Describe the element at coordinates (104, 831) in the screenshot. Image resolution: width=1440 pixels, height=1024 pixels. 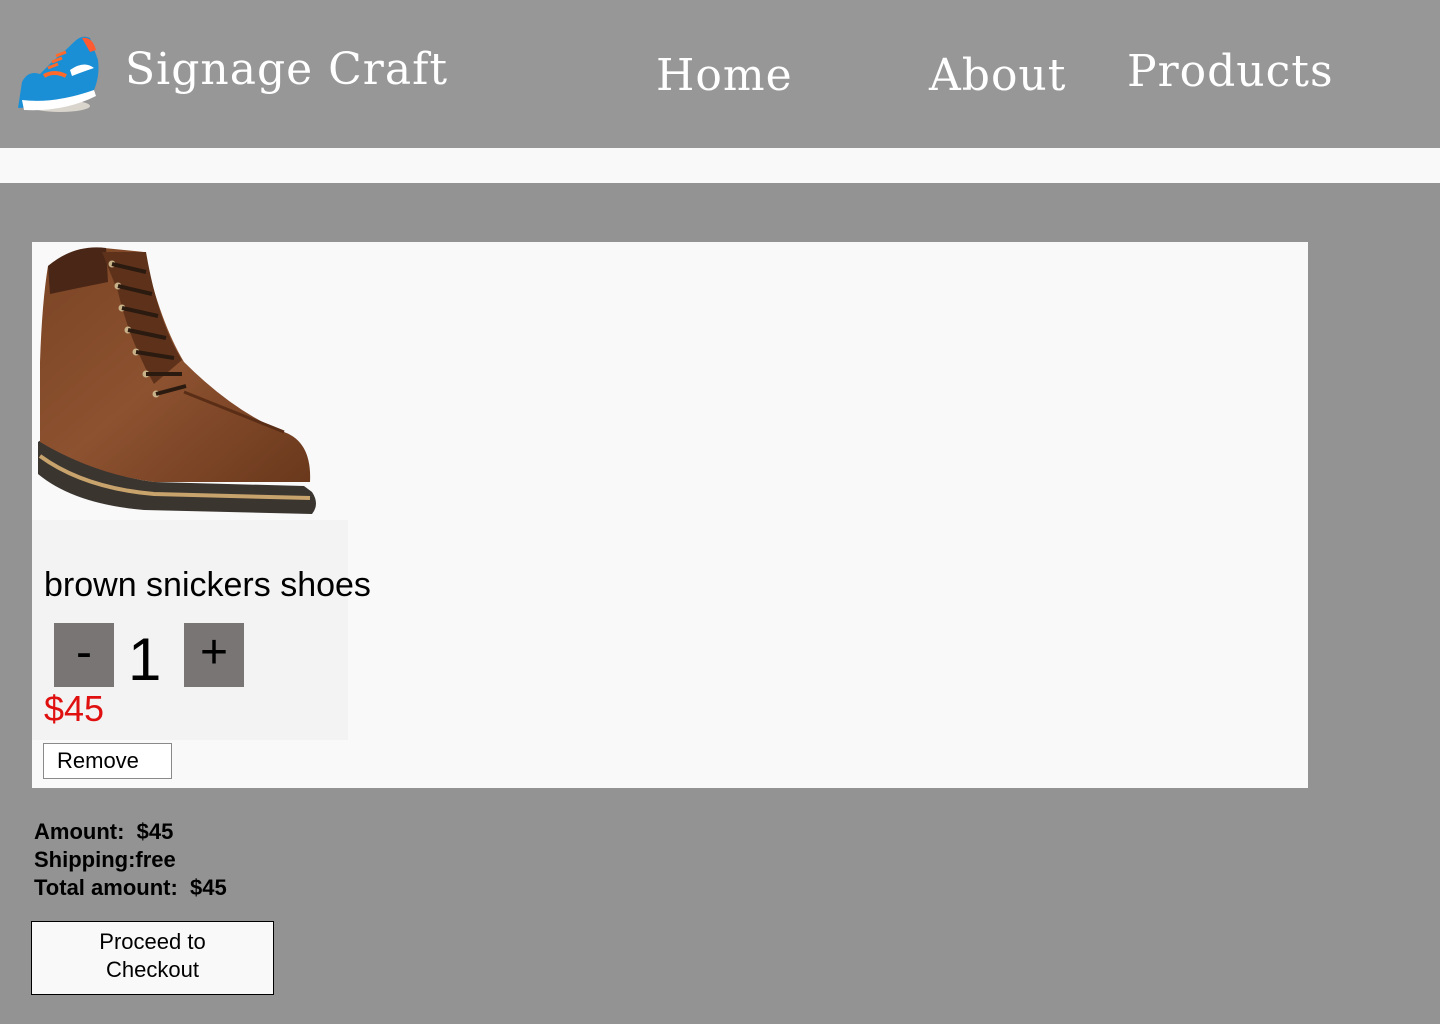
I see `summary-amount: Amount: $45` at that location.